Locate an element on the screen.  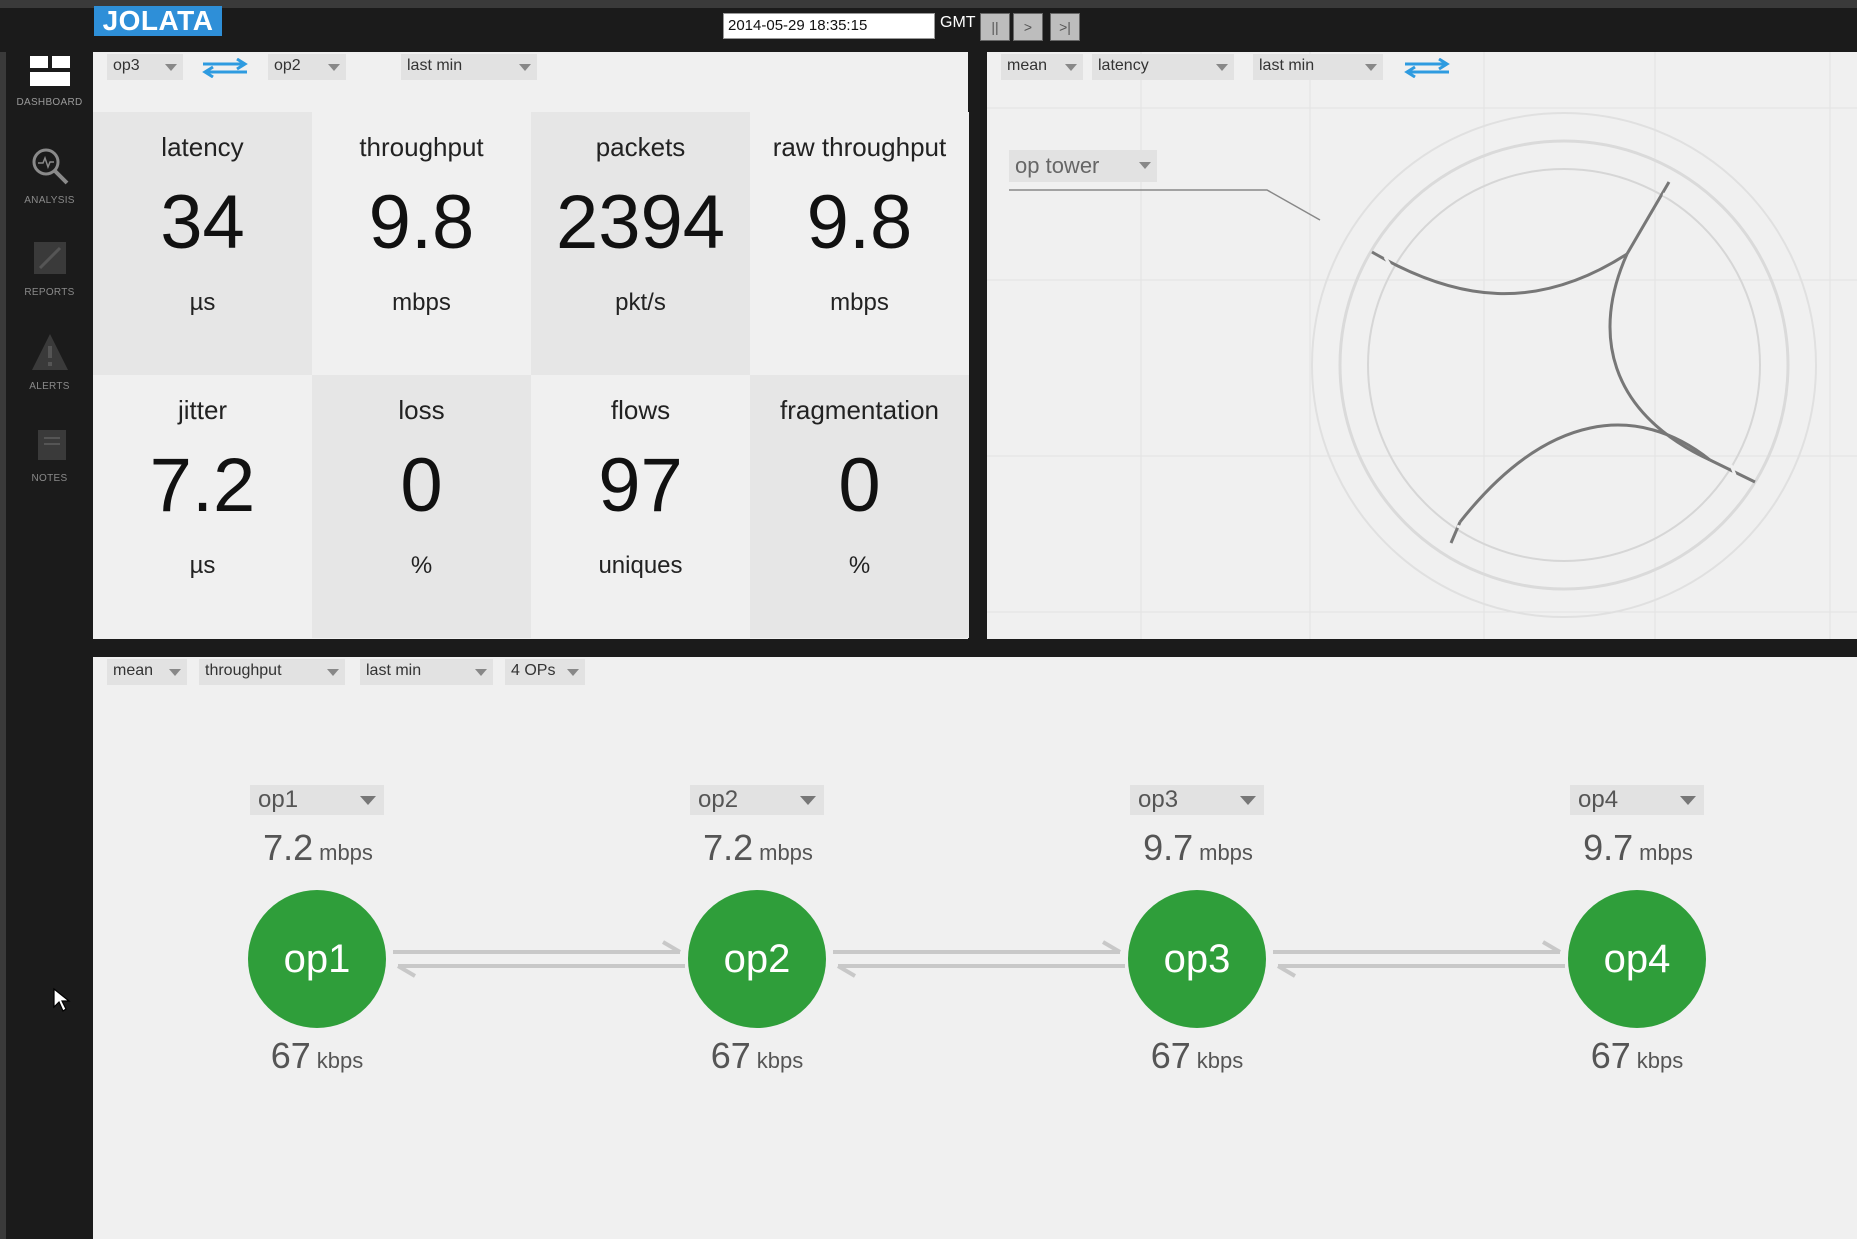
metric-tile-loss: loss 0 % is located at coordinates (421, 506).